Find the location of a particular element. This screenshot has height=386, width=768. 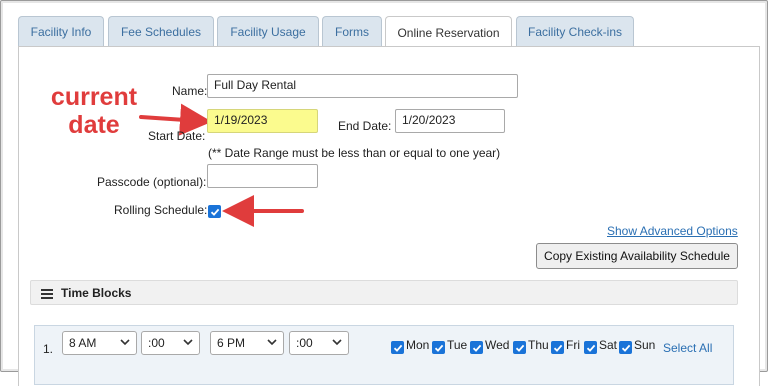

day-checkbox-wed is located at coordinates (476, 347).